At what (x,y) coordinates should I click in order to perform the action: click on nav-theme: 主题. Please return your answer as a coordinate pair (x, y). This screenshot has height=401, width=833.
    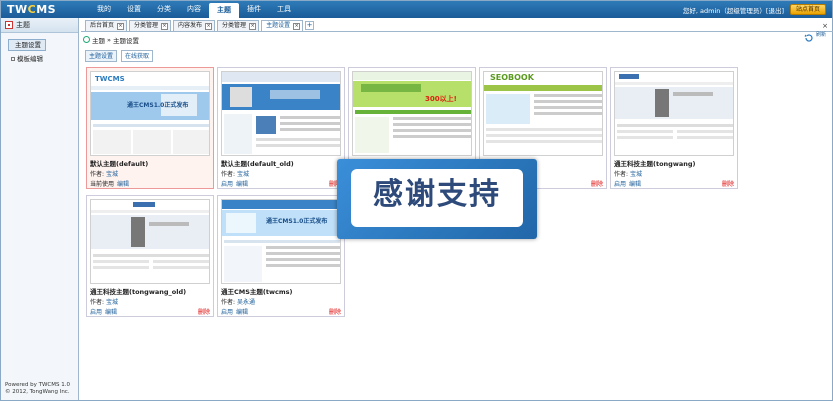
    Looking at the image, I should click on (224, 10).